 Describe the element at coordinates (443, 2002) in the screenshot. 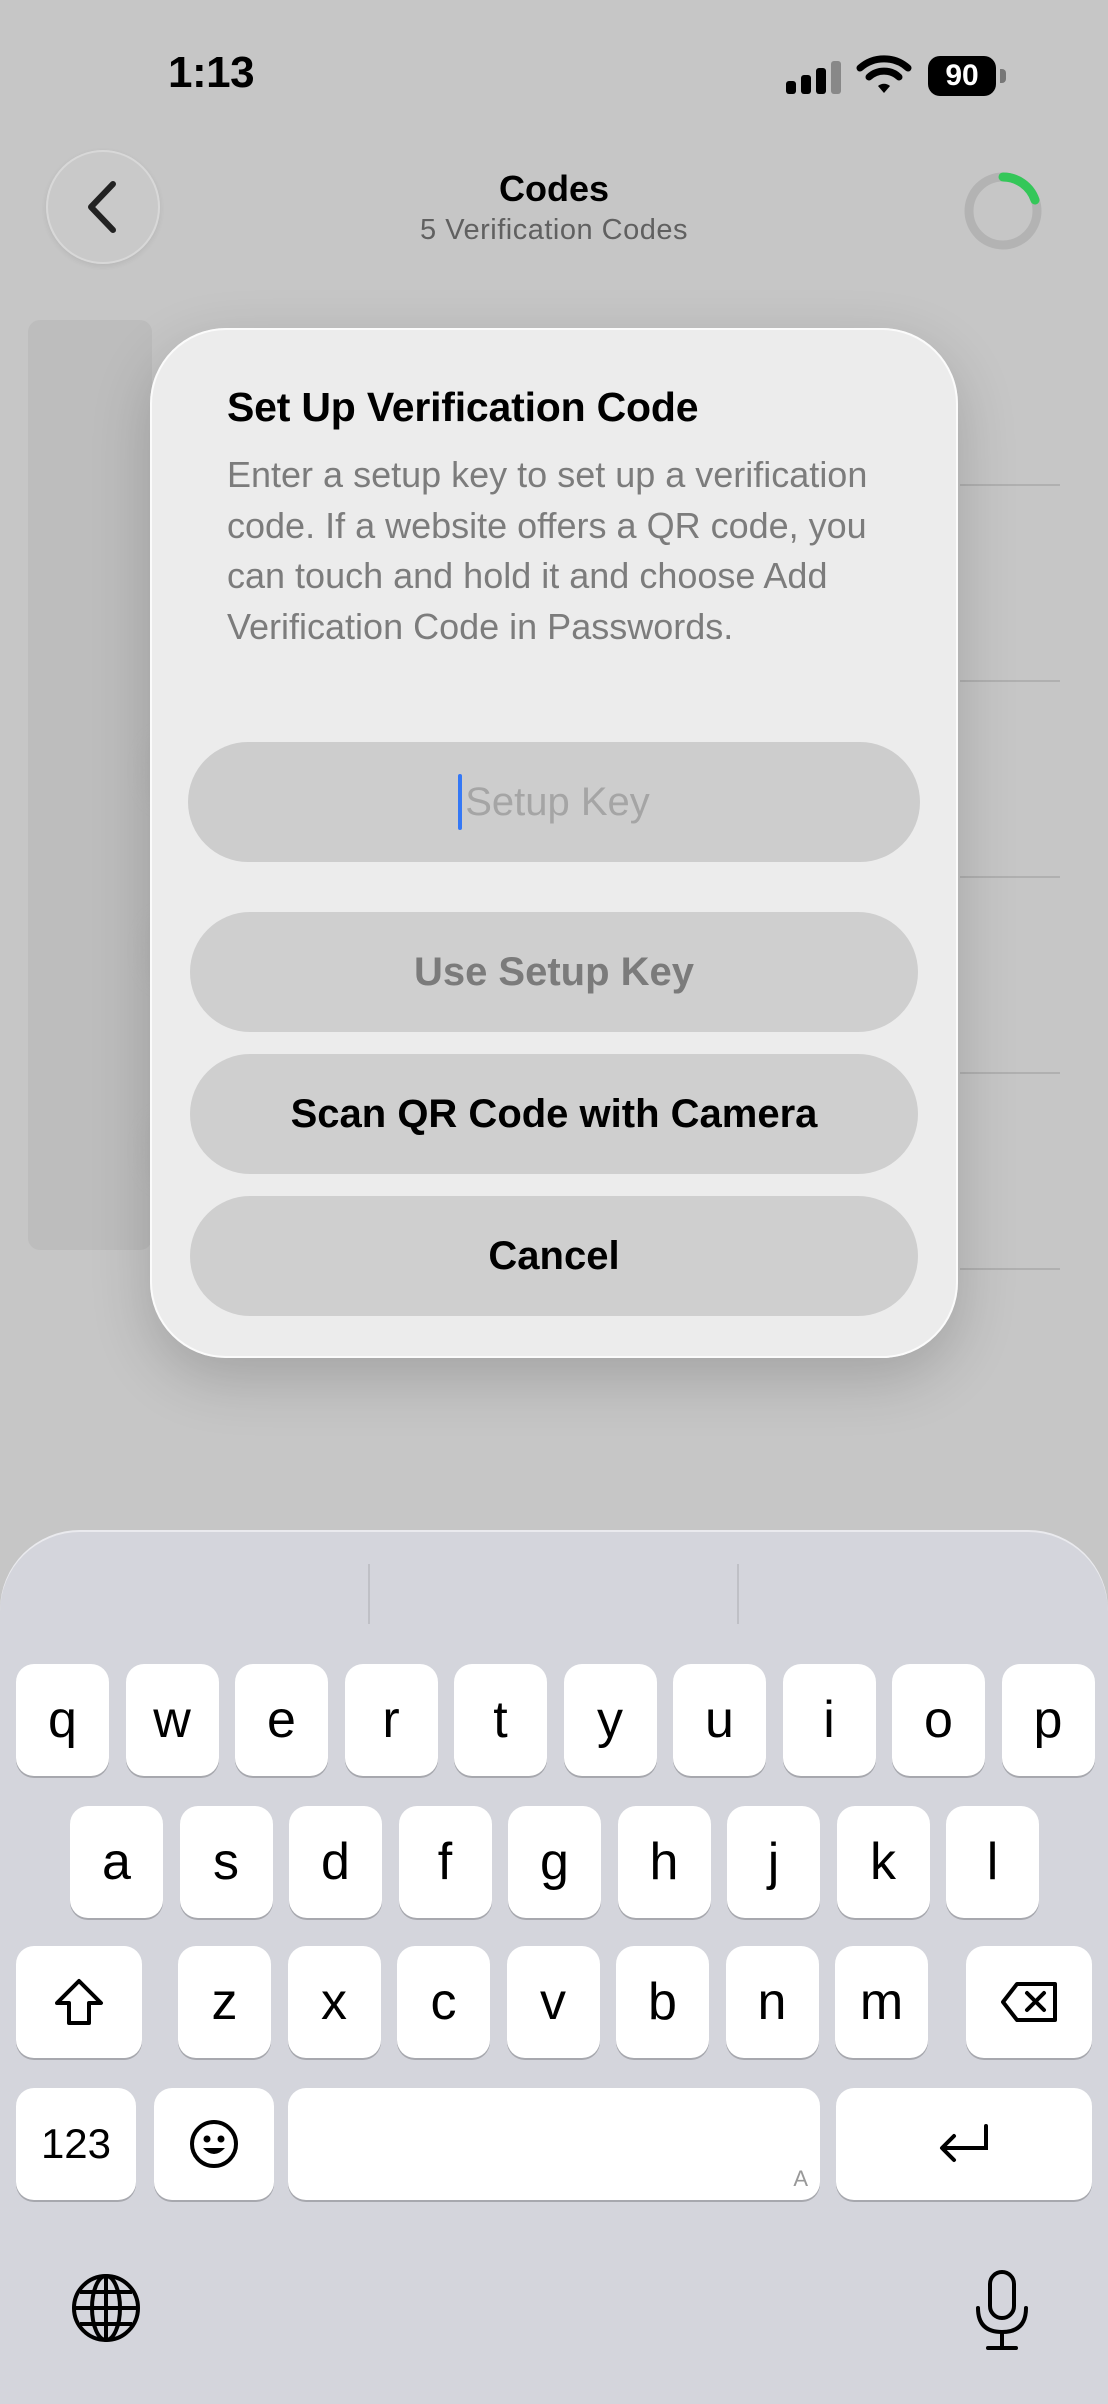

I see `key-c: c` at that location.